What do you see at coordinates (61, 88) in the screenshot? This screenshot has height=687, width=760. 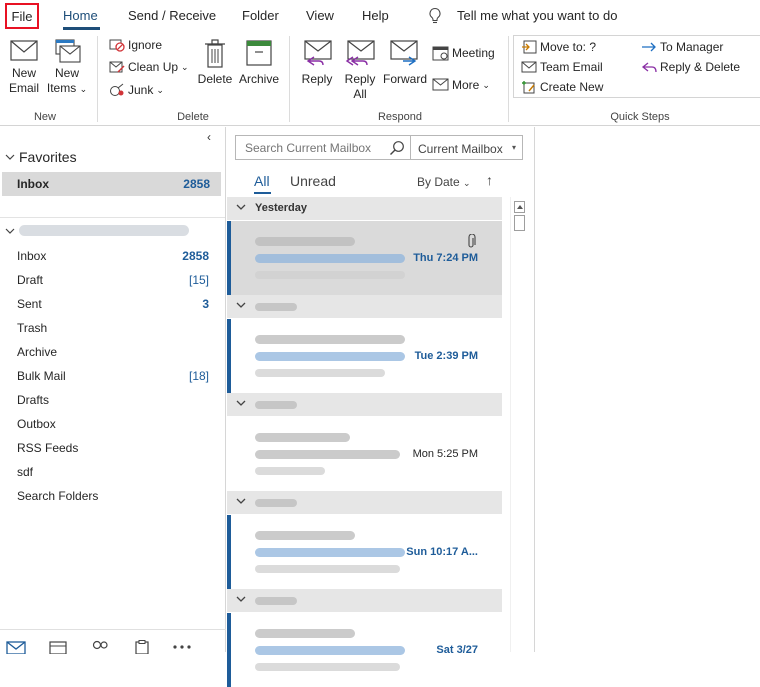 I see `new-items-label-2: Items` at bounding box center [61, 88].